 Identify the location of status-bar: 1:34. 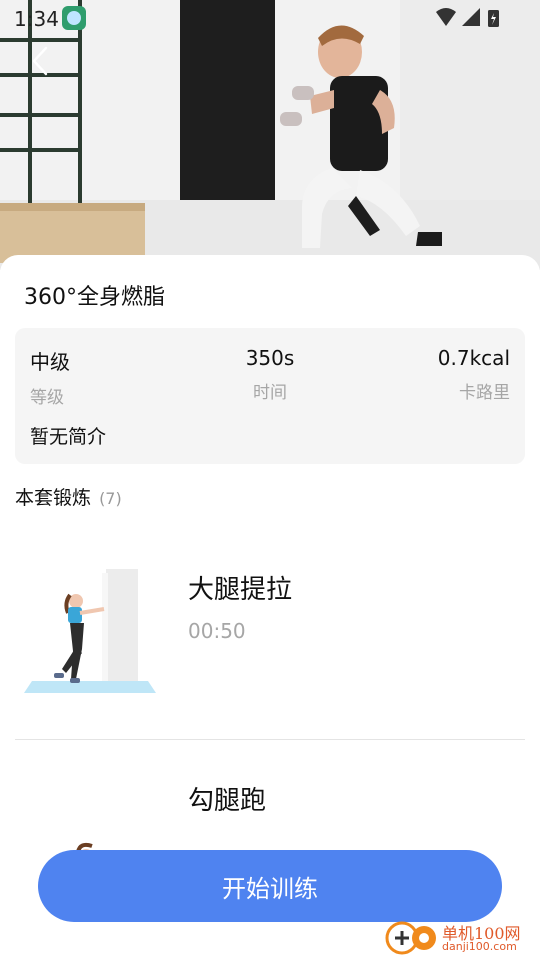
(270, 18).